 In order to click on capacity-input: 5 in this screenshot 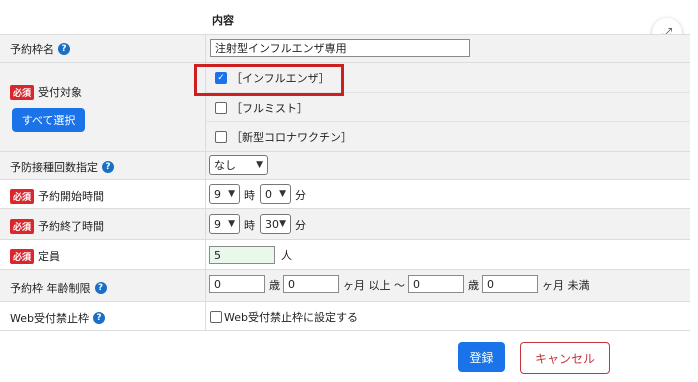, I will do `click(242, 255)`.